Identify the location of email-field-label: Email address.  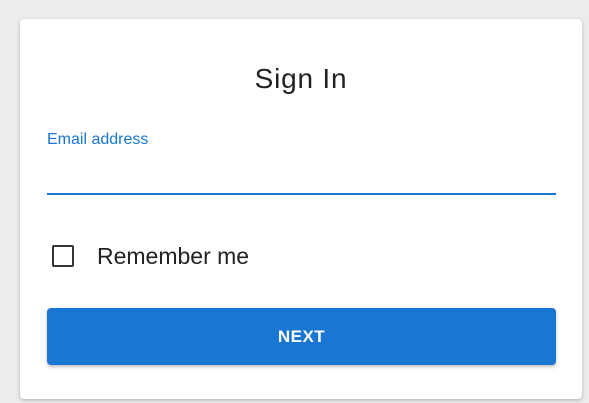
(98, 139).